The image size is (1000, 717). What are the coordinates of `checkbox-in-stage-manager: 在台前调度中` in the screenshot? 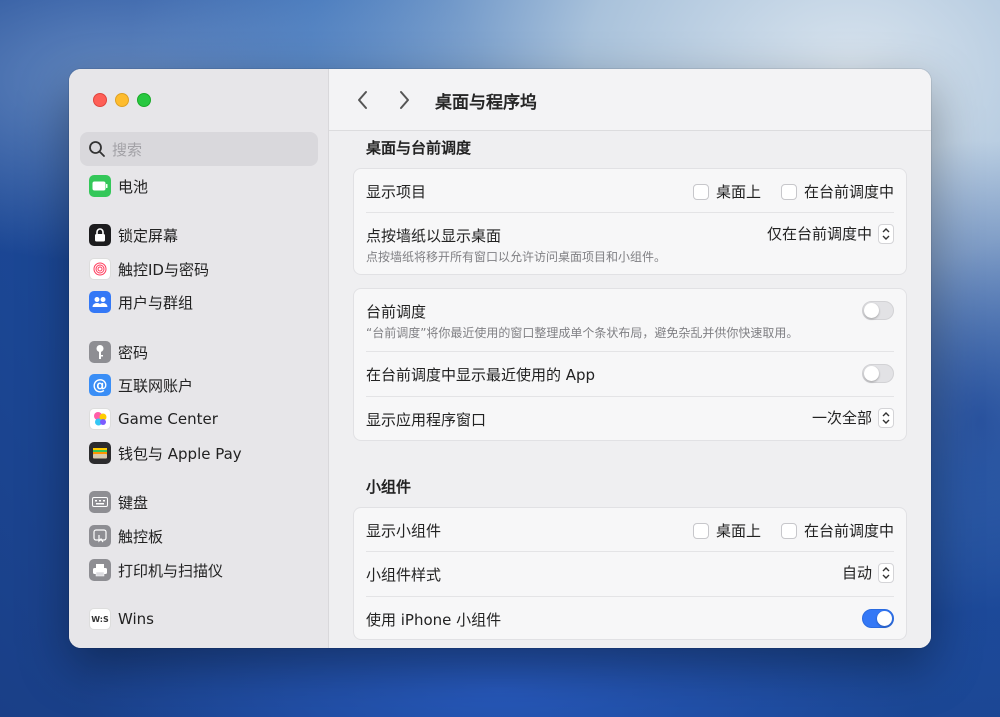 It's located at (837, 191).